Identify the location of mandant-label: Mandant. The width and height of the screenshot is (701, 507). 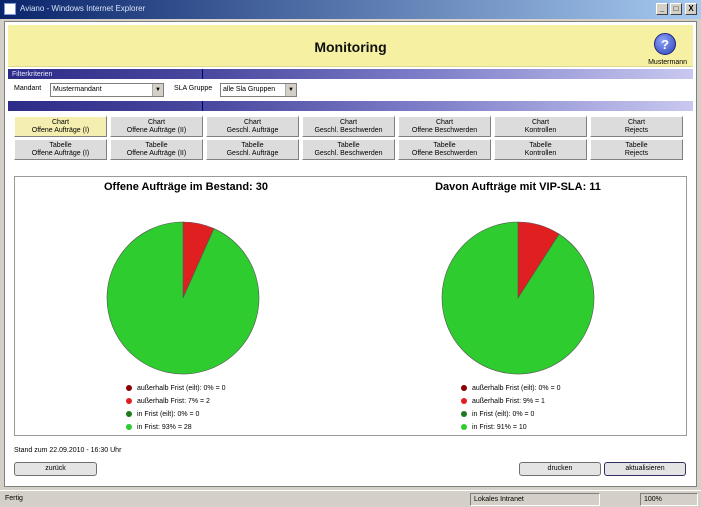
(28, 88).